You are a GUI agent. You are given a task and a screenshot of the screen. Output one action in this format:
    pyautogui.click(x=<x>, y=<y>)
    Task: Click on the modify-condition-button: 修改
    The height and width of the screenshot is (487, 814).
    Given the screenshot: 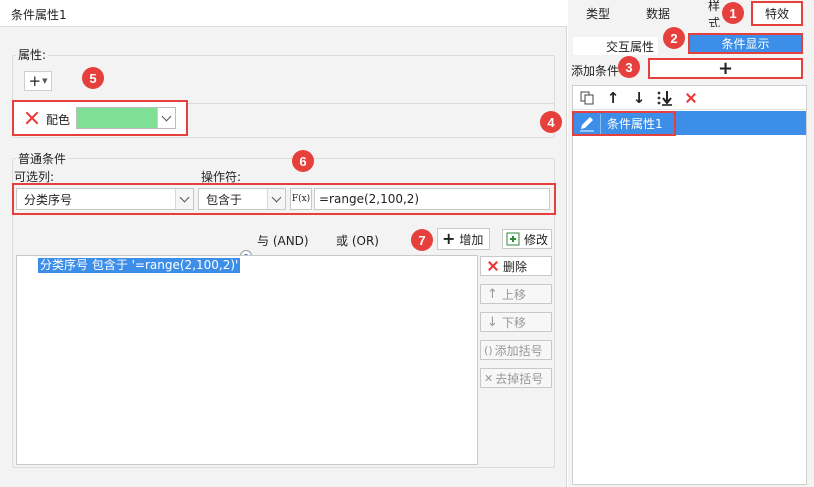 What is the action you would take?
    pyautogui.click(x=527, y=239)
    